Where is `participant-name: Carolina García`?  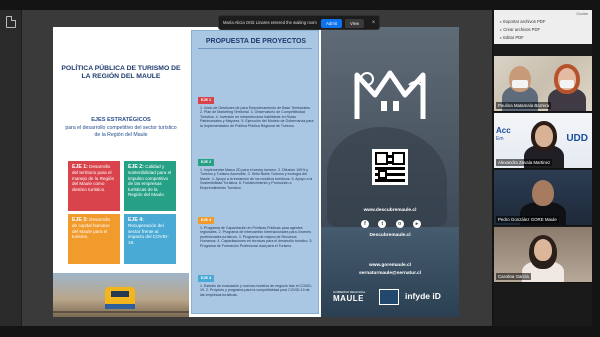
participant-name: Carolina García is located at coordinates (513, 276).